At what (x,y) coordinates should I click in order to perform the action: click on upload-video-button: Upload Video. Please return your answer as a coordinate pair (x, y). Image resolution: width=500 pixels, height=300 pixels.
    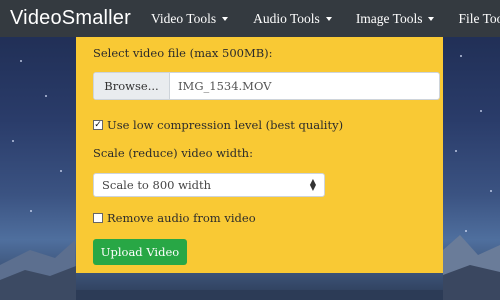
    Looking at the image, I should click on (140, 252).